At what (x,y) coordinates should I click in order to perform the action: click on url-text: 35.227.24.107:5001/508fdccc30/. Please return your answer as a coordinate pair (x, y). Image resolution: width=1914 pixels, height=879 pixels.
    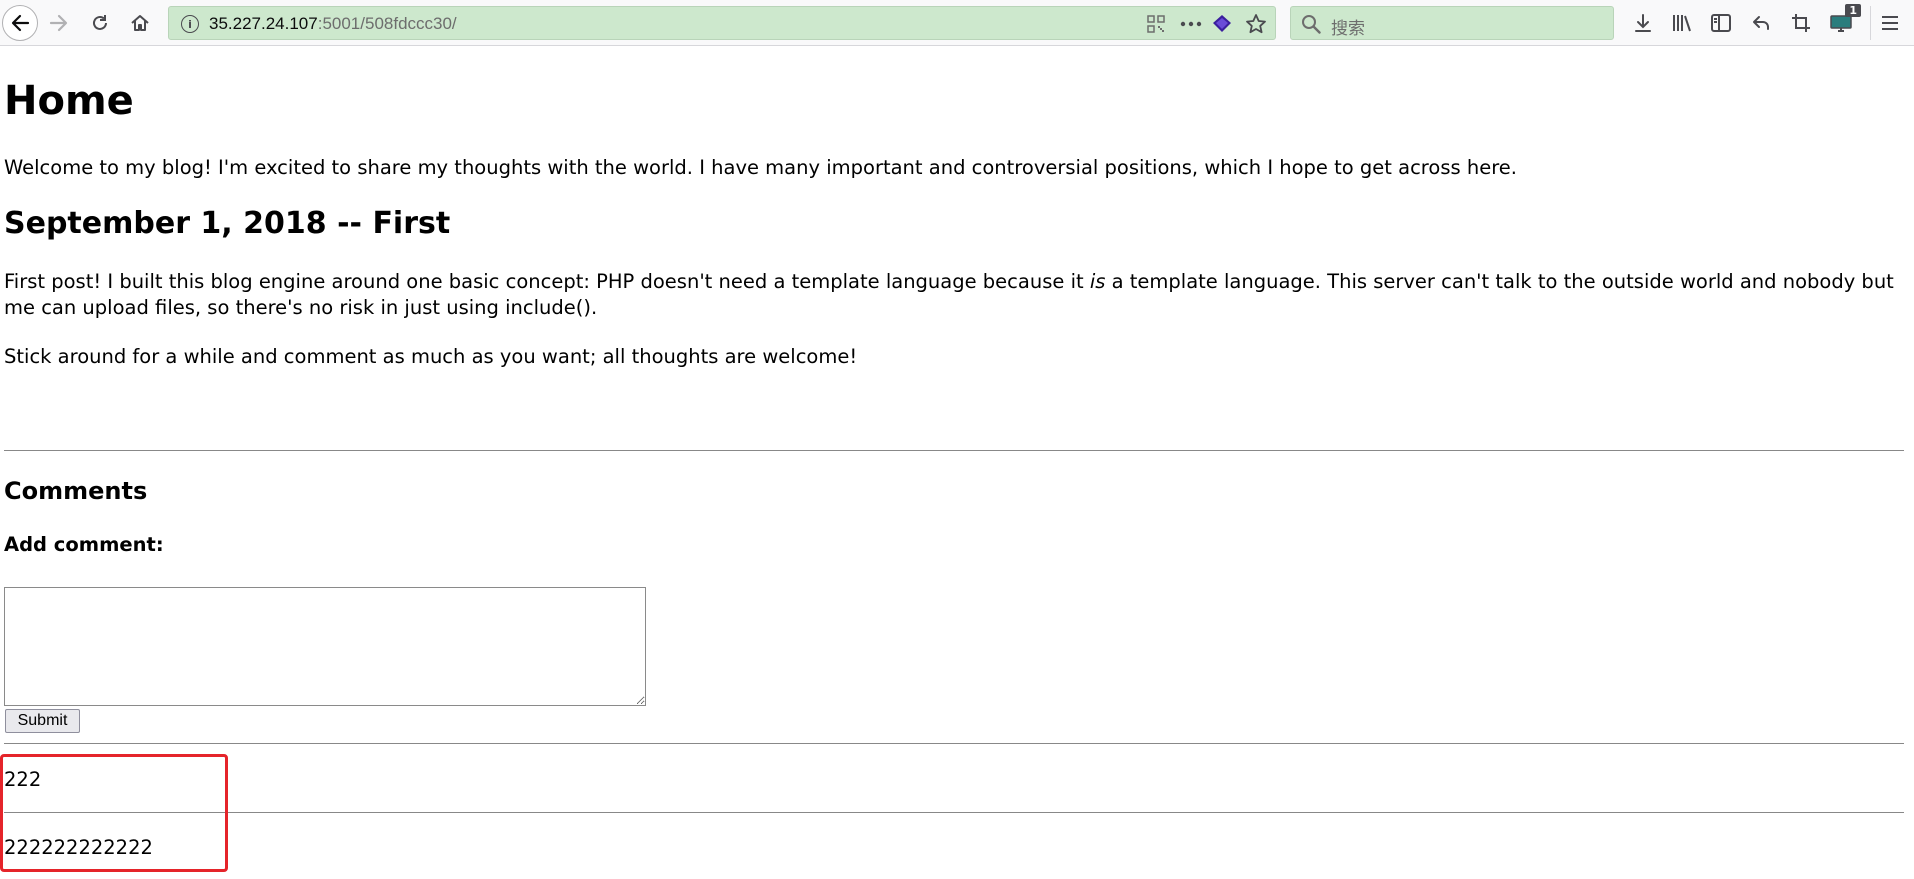
    Looking at the image, I should click on (333, 24).